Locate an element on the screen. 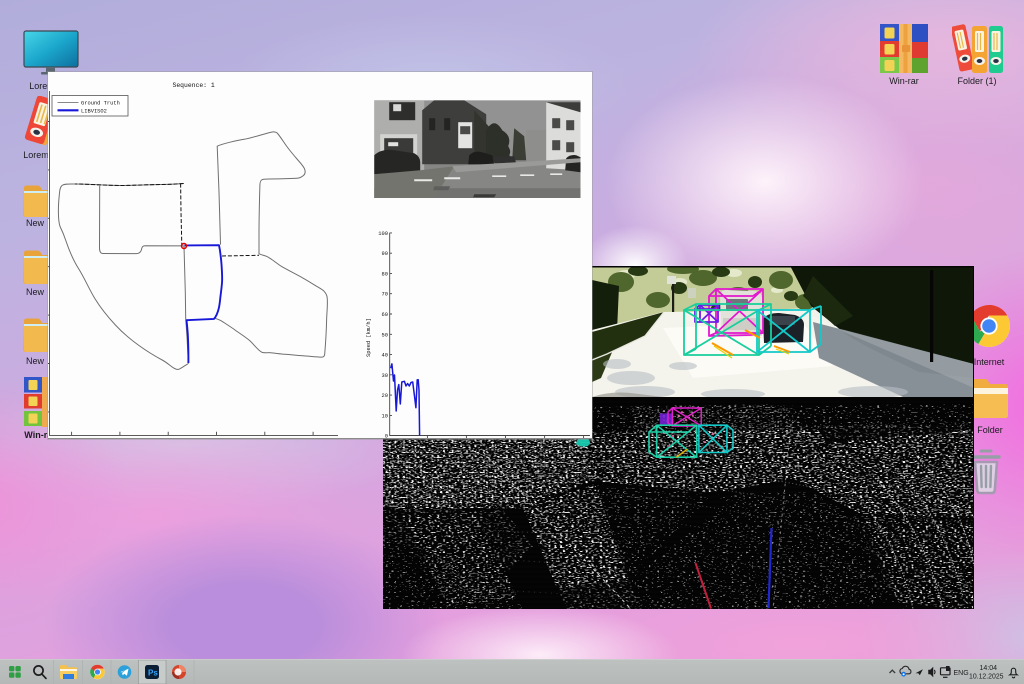 This screenshot has width=1024, height=684. svg-text: 40 is located at coordinates (385, 356).